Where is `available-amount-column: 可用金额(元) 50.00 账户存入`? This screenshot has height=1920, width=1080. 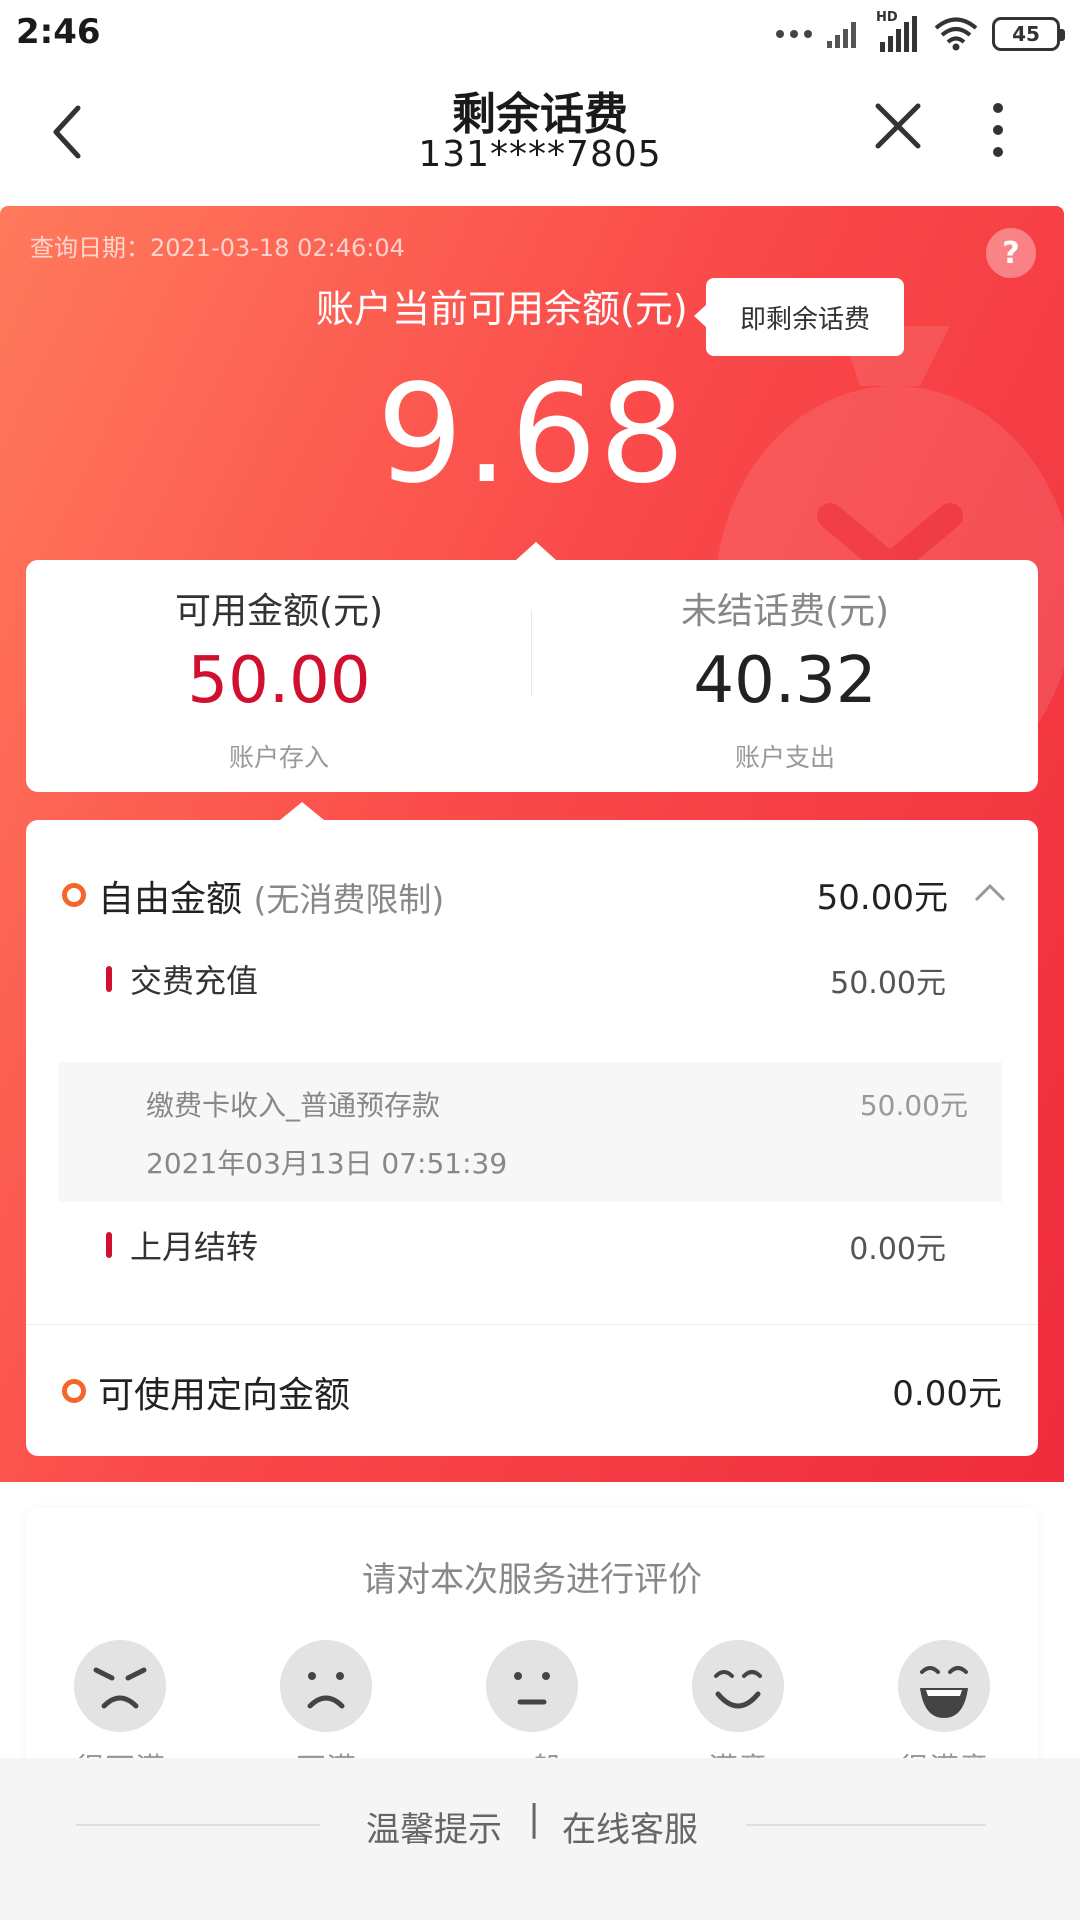
available-amount-column: 可用金额(元) 50.00 账户存入 is located at coordinates (279, 676).